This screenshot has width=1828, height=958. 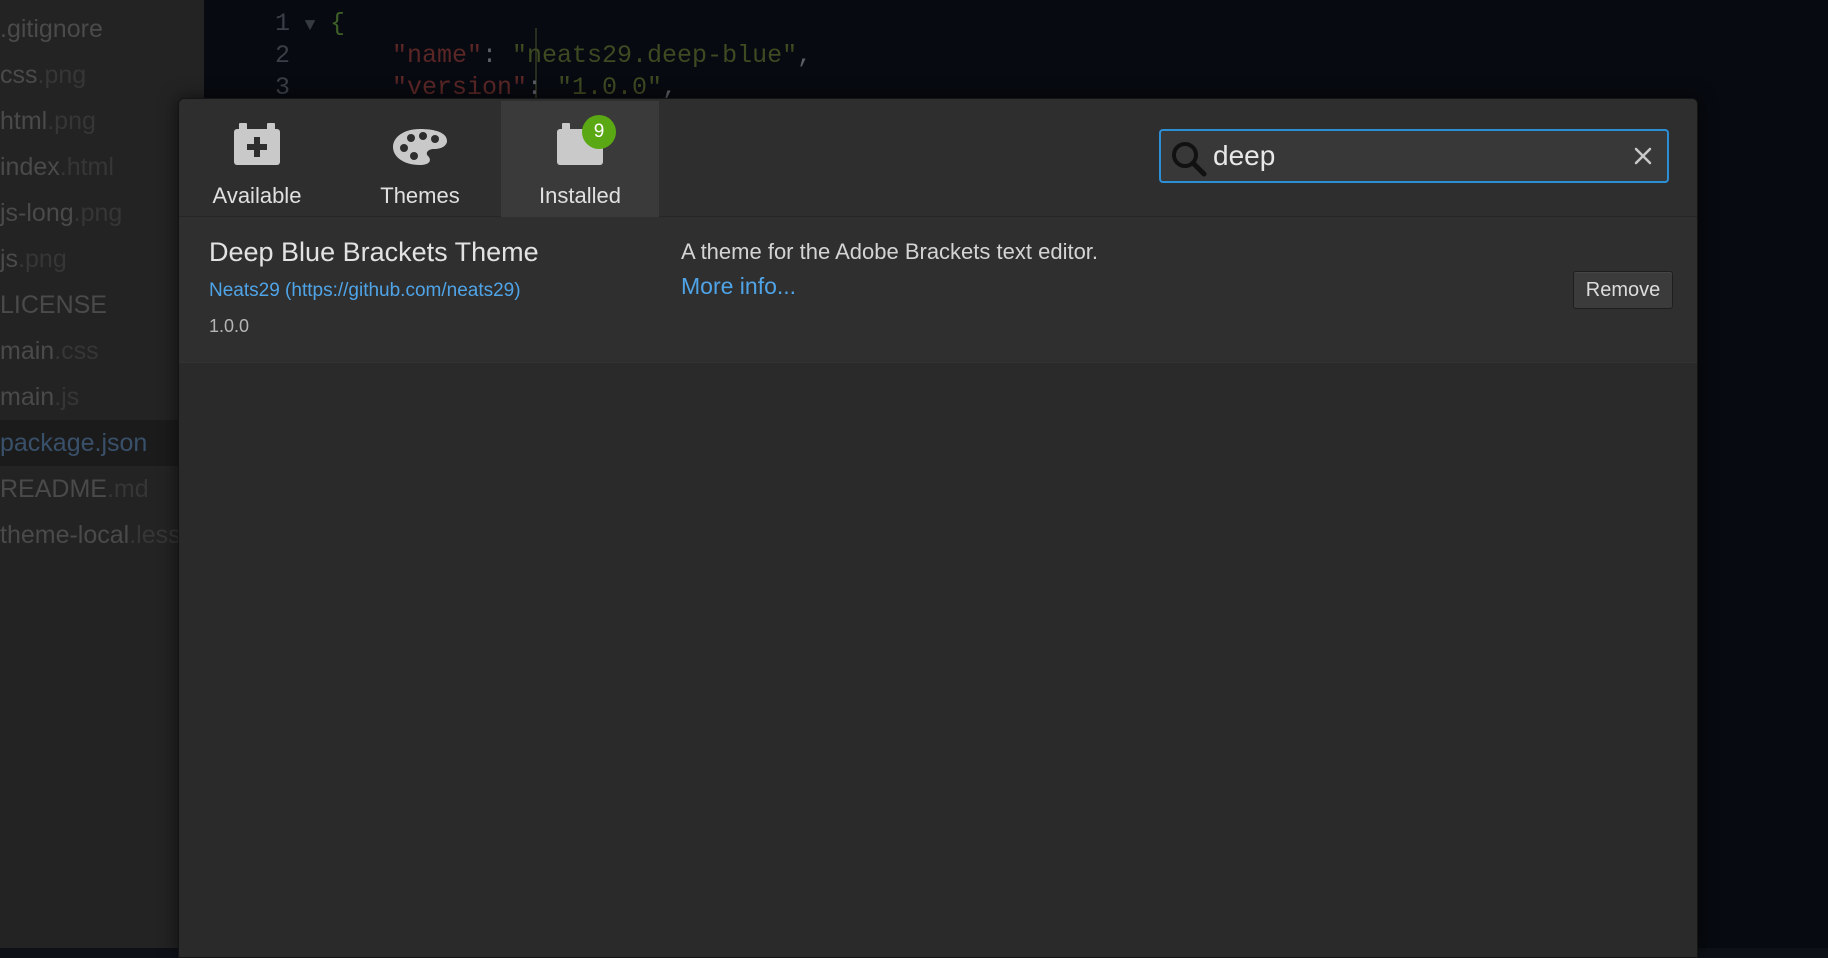 I want to click on installed-count-badge: 9, so click(x=599, y=132).